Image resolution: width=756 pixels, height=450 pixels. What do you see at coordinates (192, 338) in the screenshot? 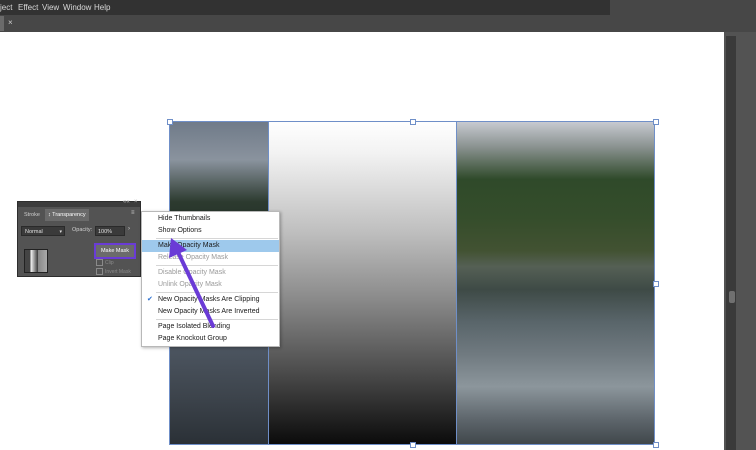
I see `menu-item-label: Page Knockout Group` at bounding box center [192, 338].